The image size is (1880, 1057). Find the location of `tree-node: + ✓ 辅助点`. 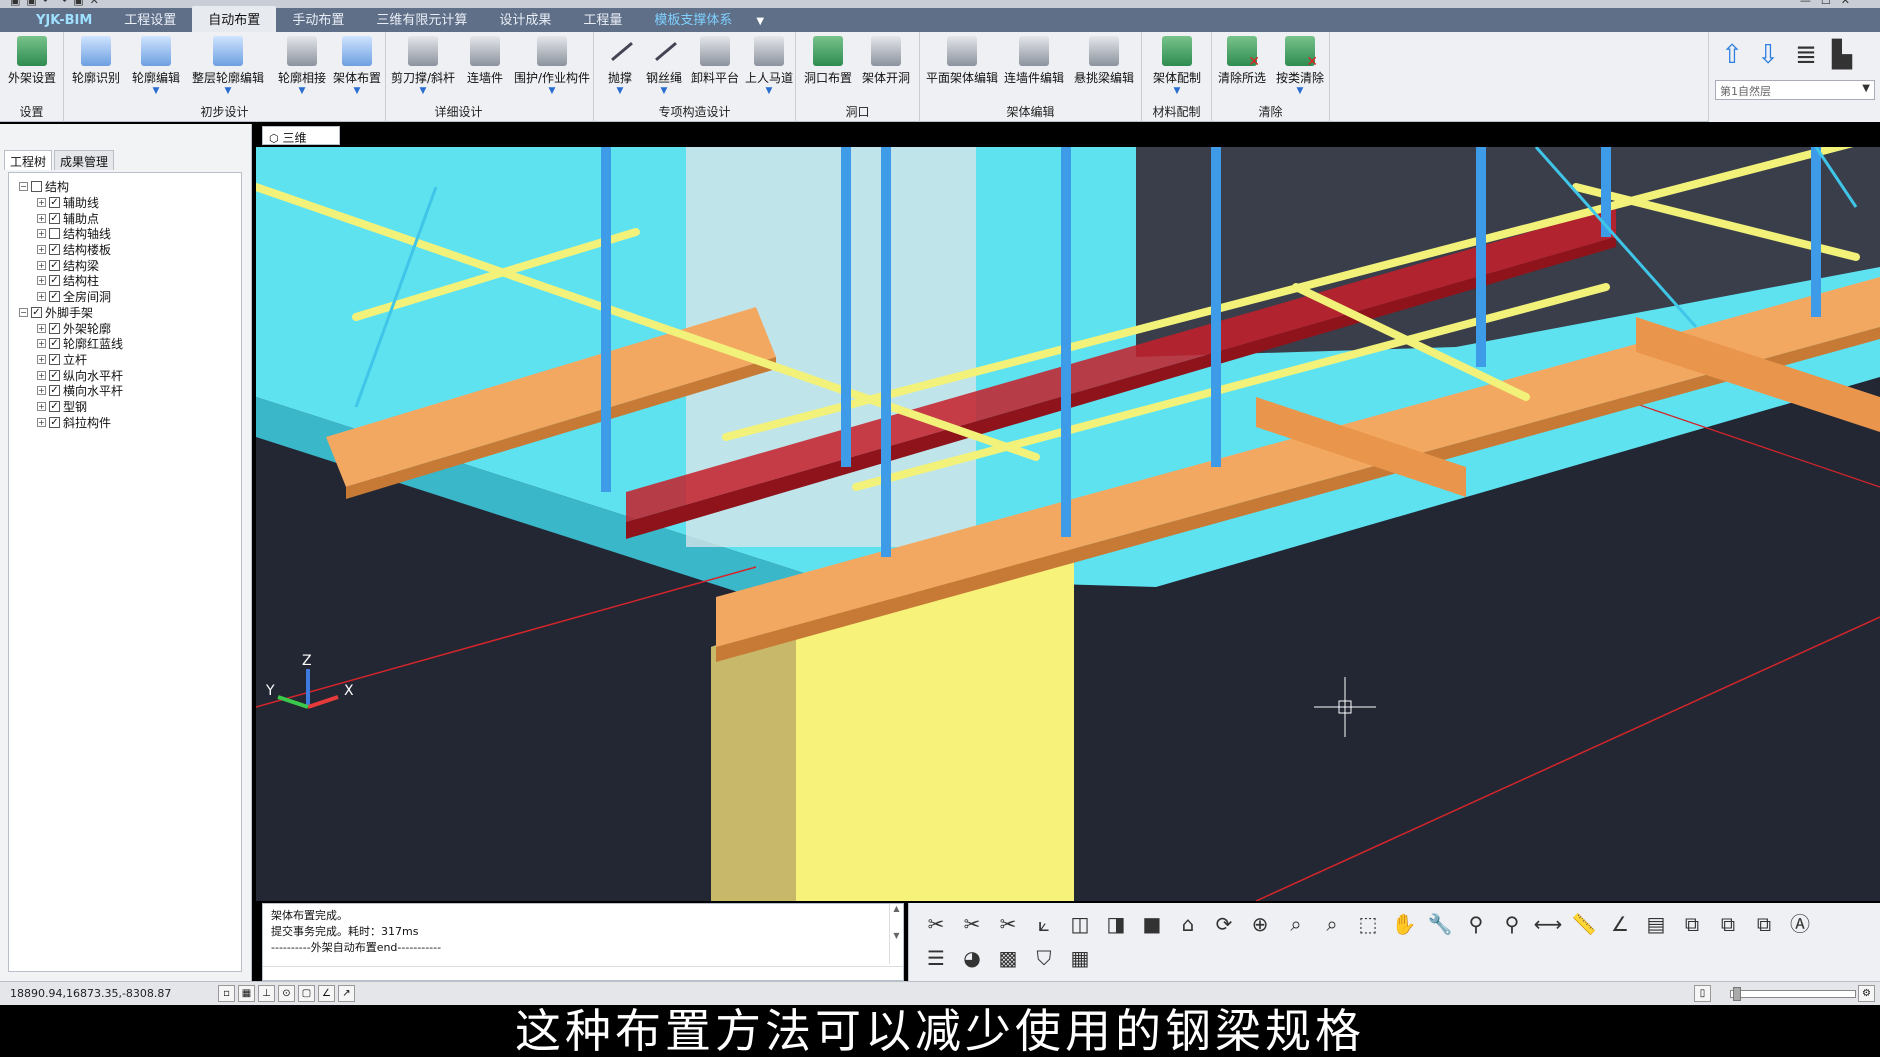

tree-node: + ✓ 辅助点 is located at coordinates (125, 218).